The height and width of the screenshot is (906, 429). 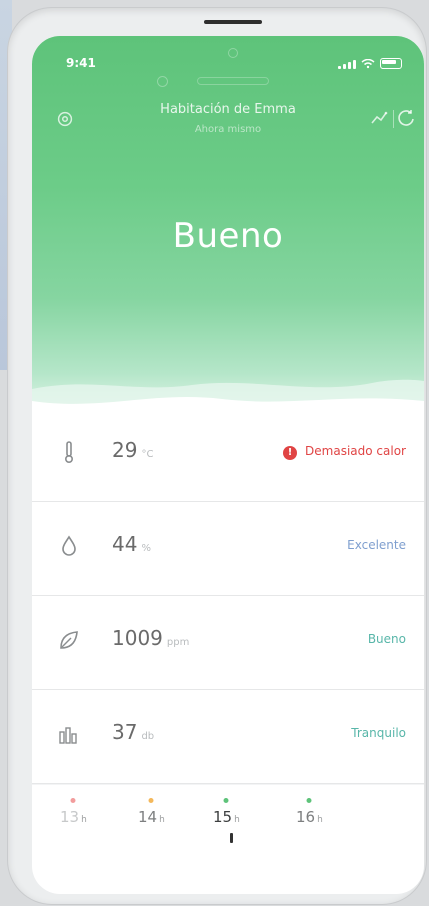 I want to click on room-title: Habitación de Emma, so click(x=228, y=109).